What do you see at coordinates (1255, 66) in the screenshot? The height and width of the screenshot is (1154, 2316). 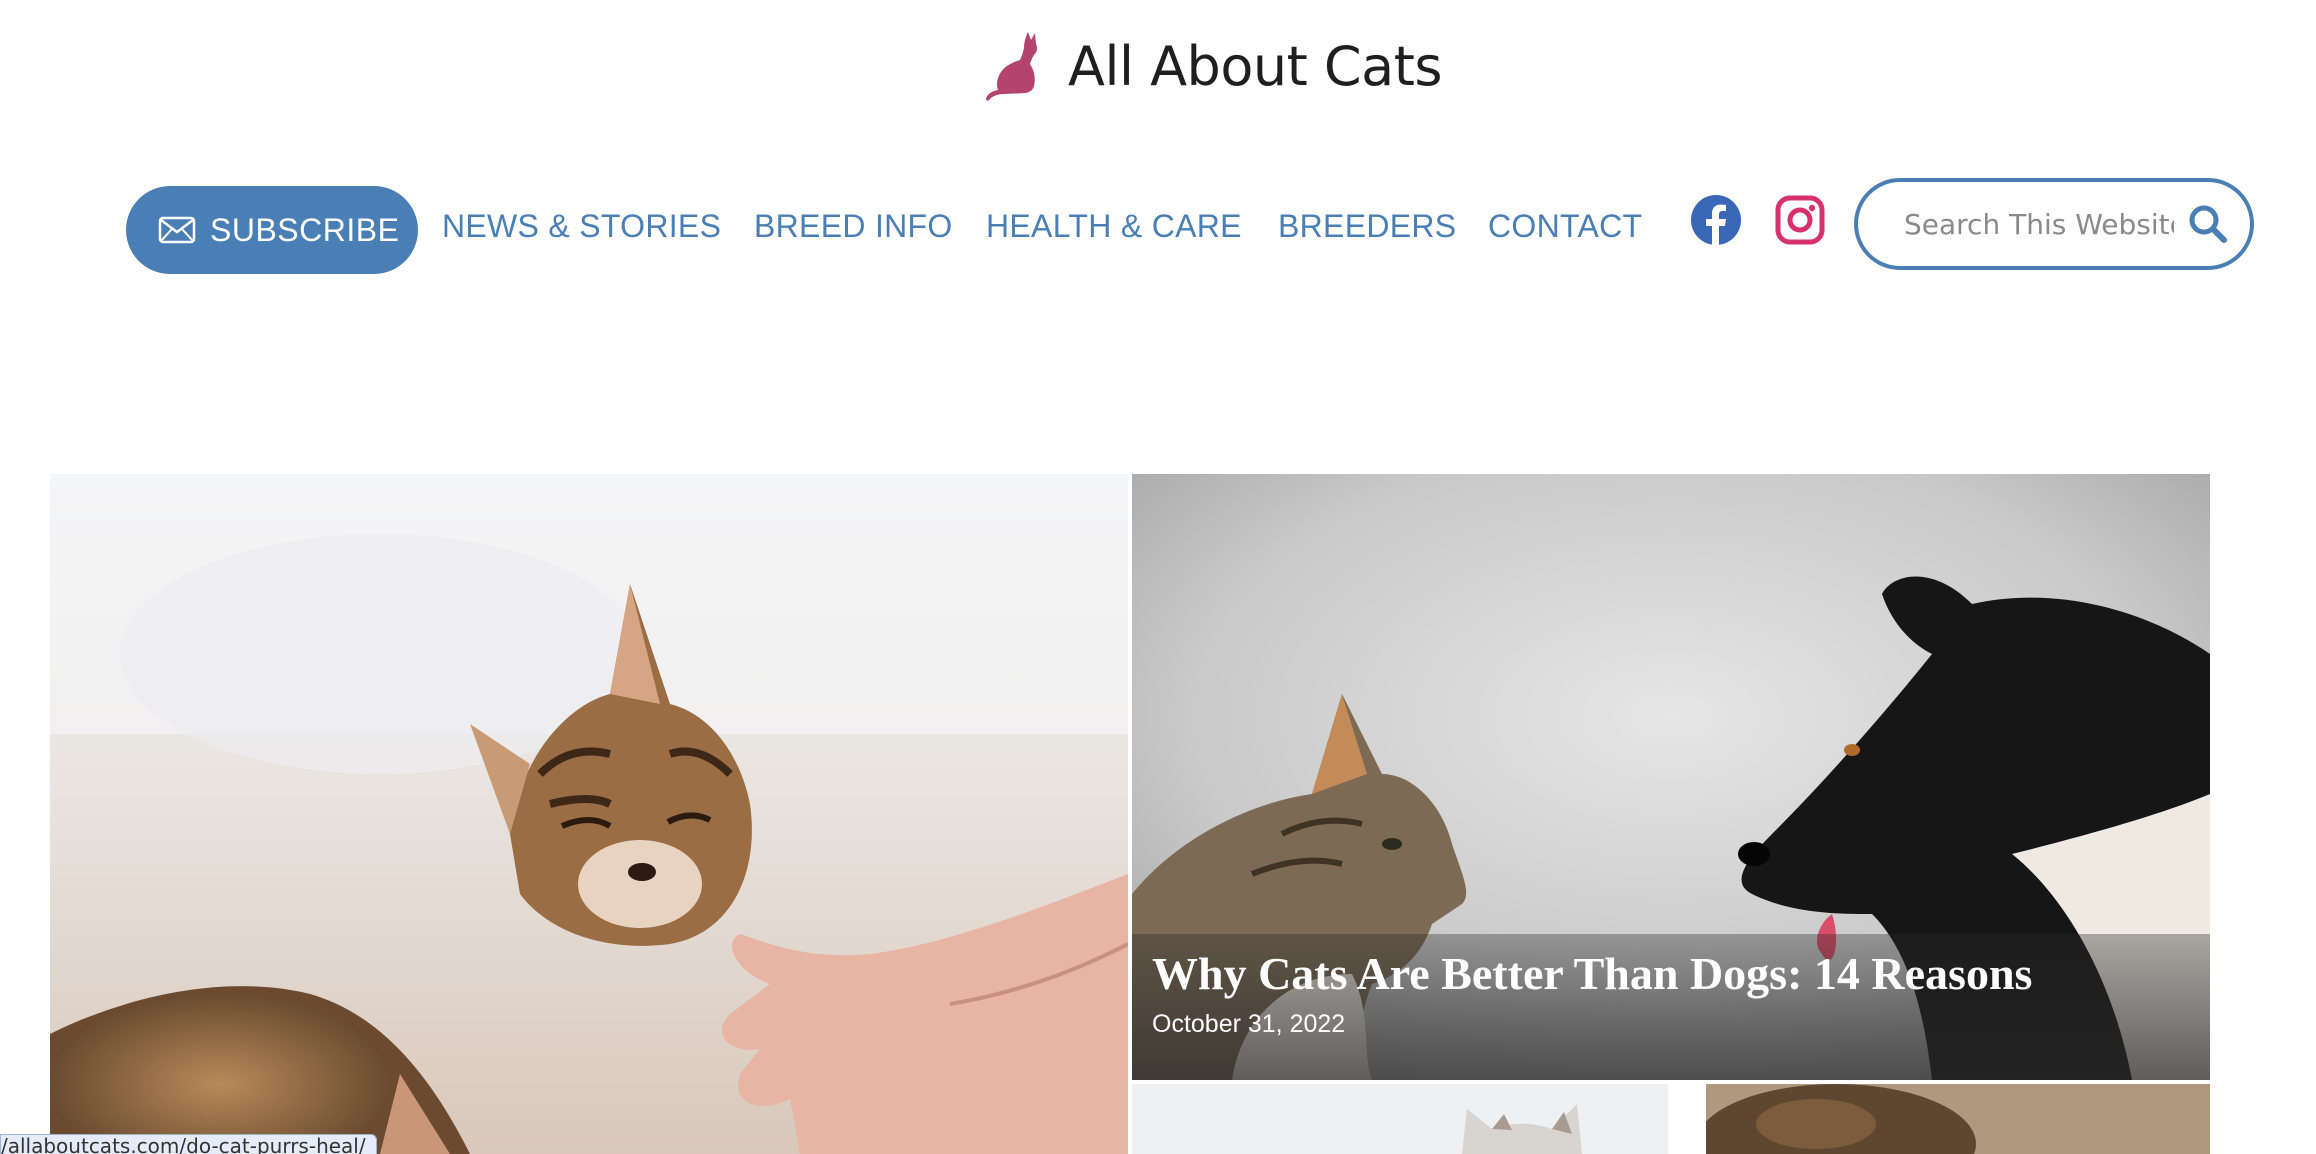 I see `site-title: All About Cats` at bounding box center [1255, 66].